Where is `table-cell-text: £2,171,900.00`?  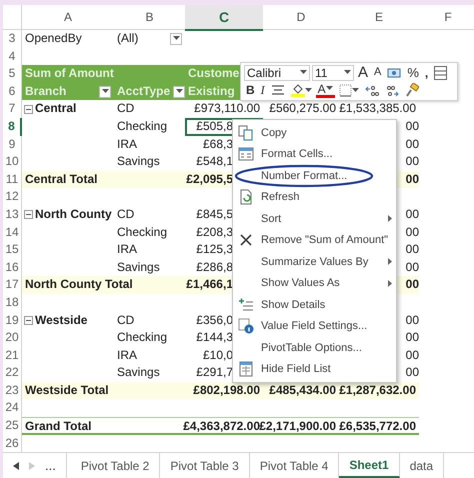 table-cell-text: £2,171,900.00 is located at coordinates (297, 427).